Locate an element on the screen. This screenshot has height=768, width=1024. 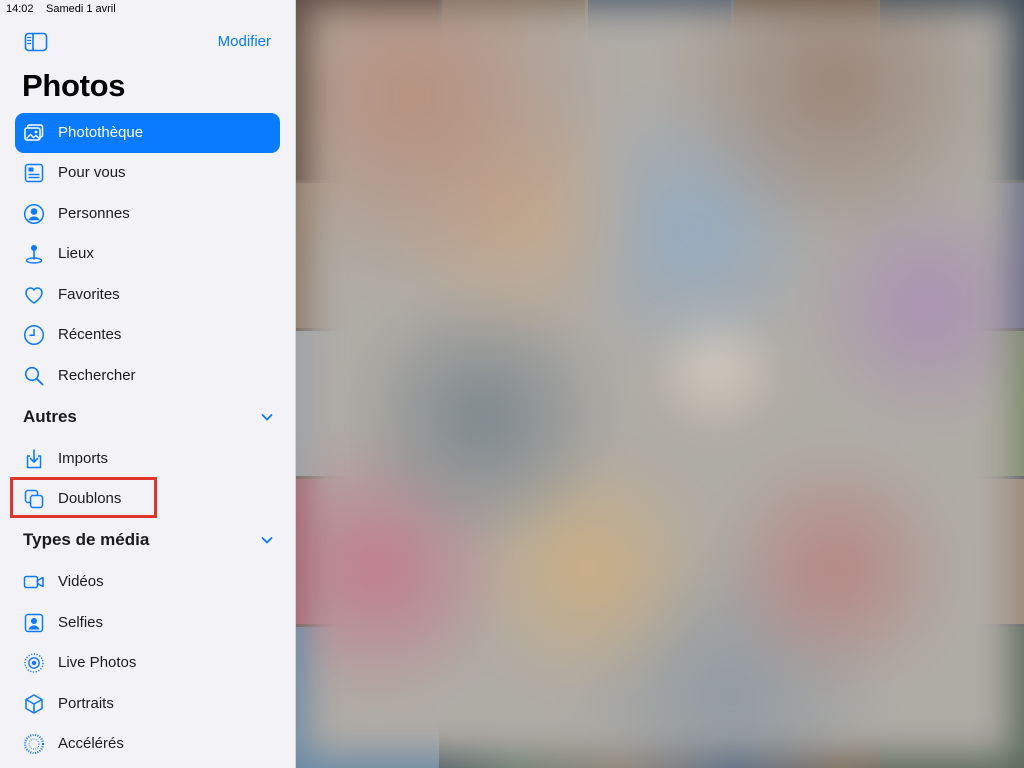
timelapse-icon is located at coordinates (34, 744).